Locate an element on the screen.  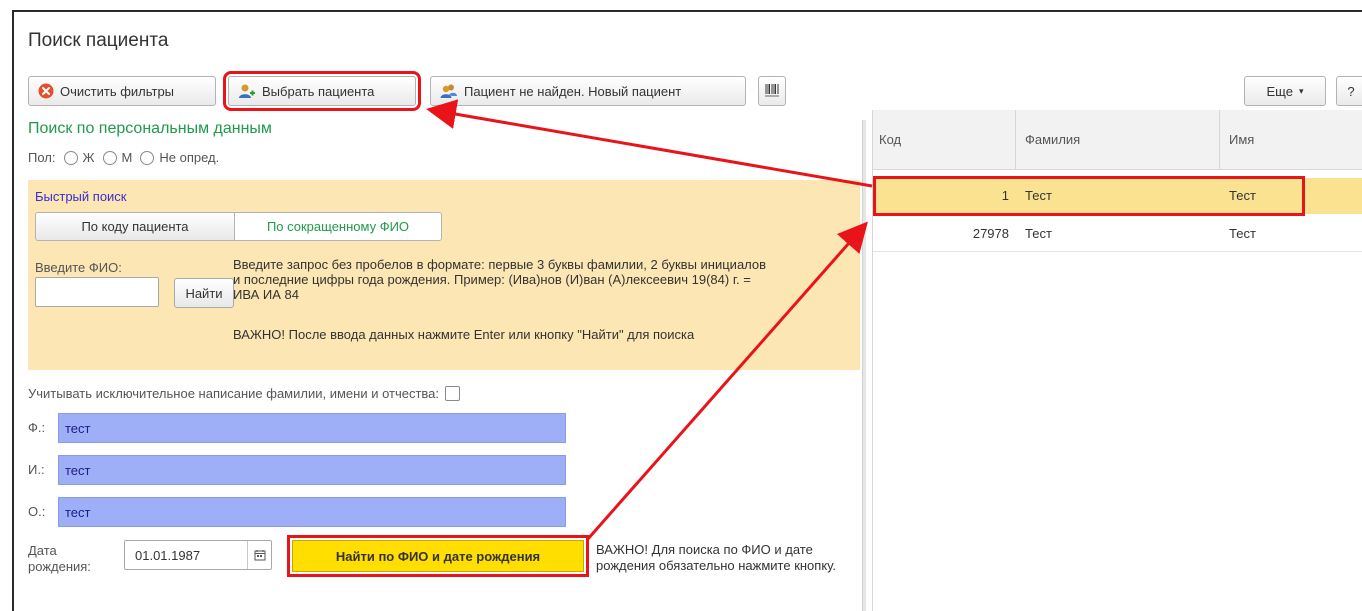
patronymic-field: тест is located at coordinates (312, 512).